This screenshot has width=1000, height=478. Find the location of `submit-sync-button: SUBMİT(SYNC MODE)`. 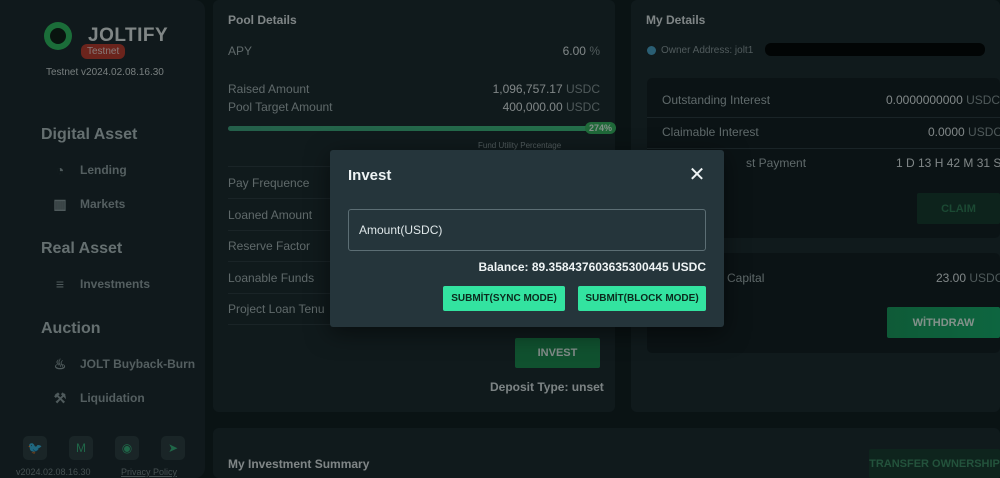

submit-sync-button: SUBMİT(SYNC MODE) is located at coordinates (504, 298).